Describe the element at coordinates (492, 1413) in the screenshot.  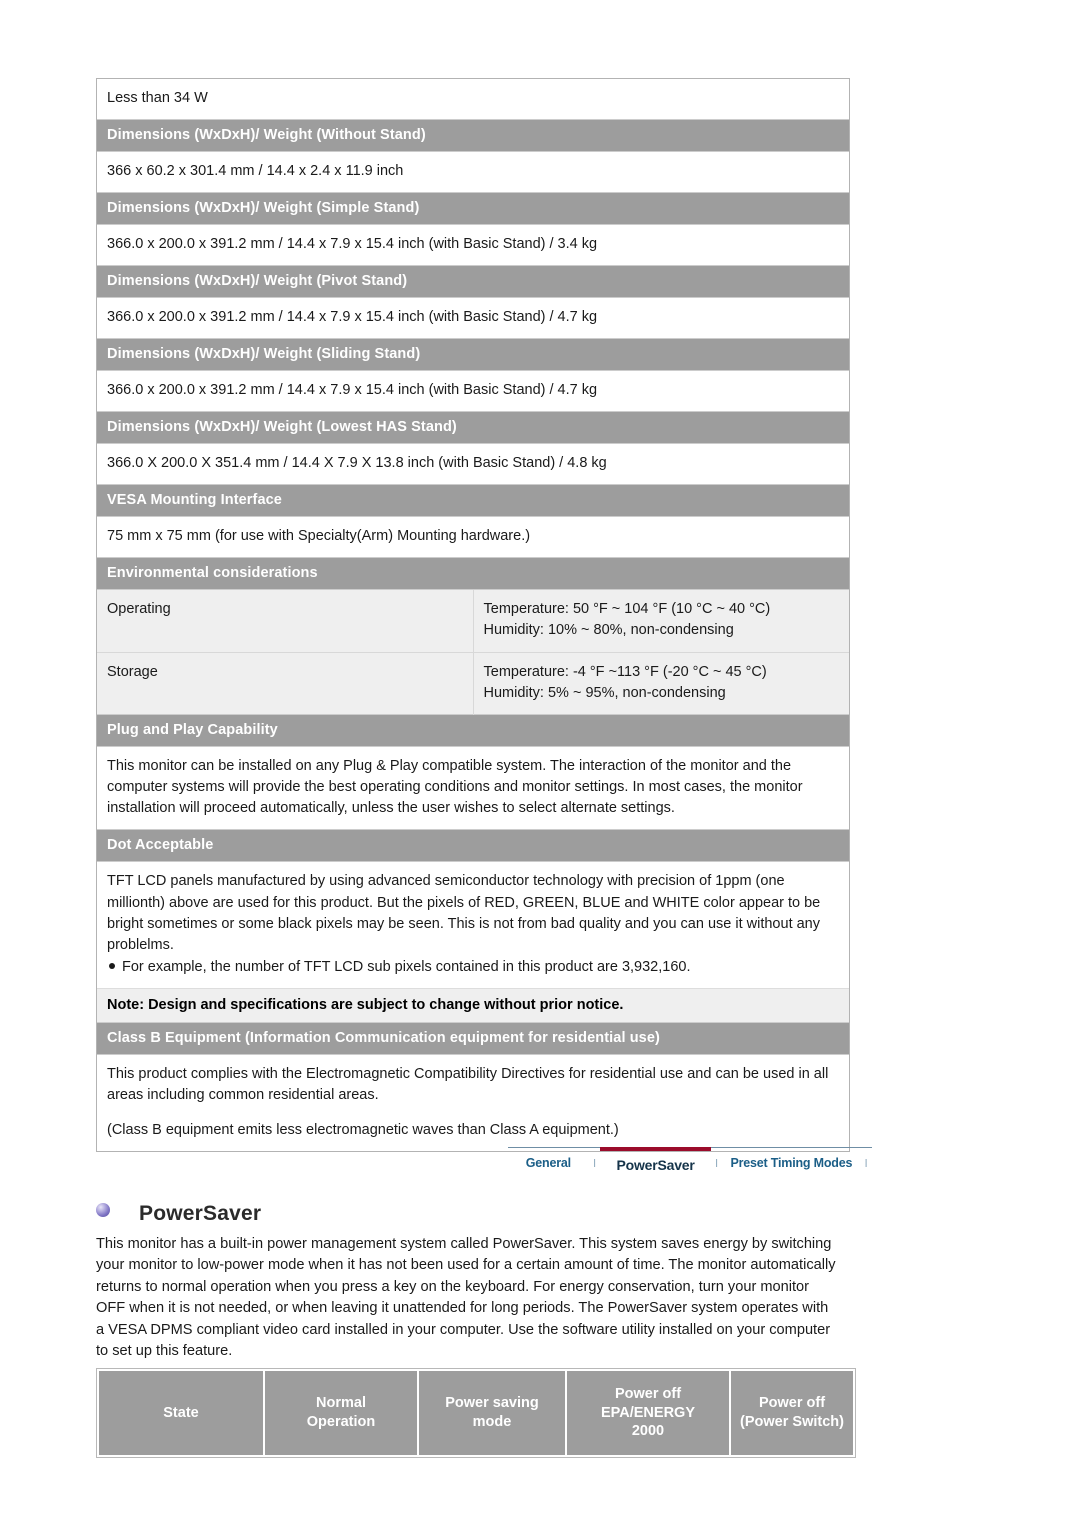
I see `col-power-saving-mode: Power saving mode` at that location.